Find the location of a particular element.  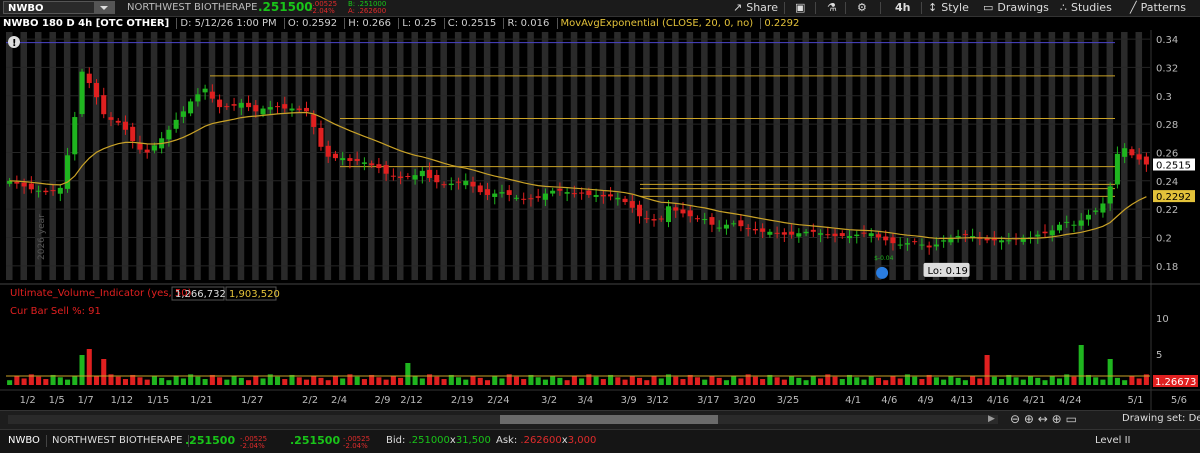

crosshair-icon: ⊕ is located at coordinates (1057, 419).